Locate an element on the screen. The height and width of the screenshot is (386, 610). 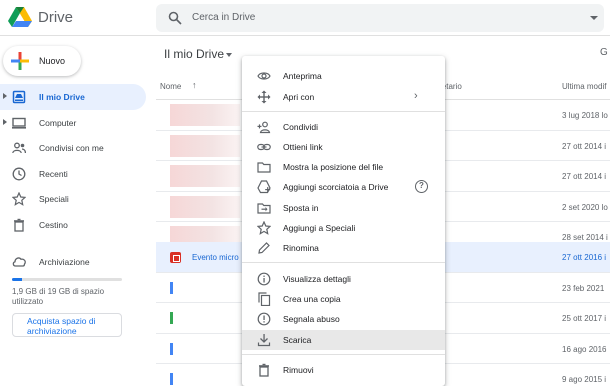
storage-usage-bar is located at coordinates (67, 279).